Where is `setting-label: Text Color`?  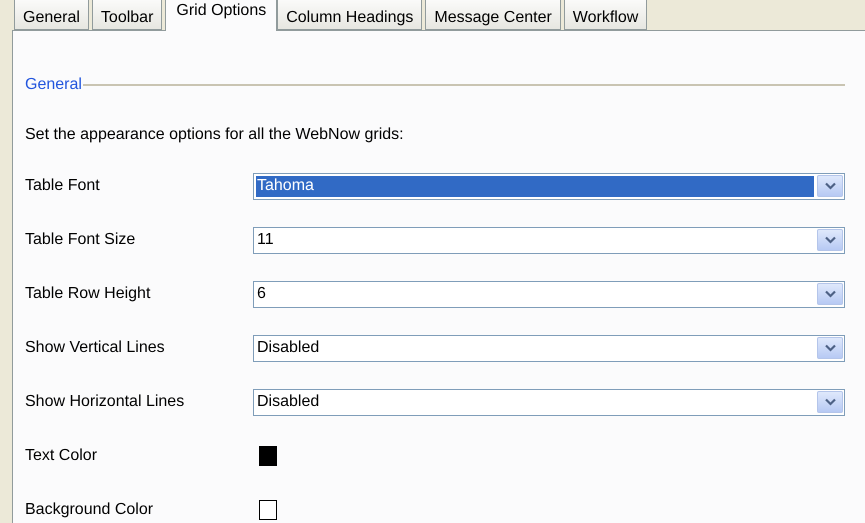
setting-label: Text Color is located at coordinates (61, 456).